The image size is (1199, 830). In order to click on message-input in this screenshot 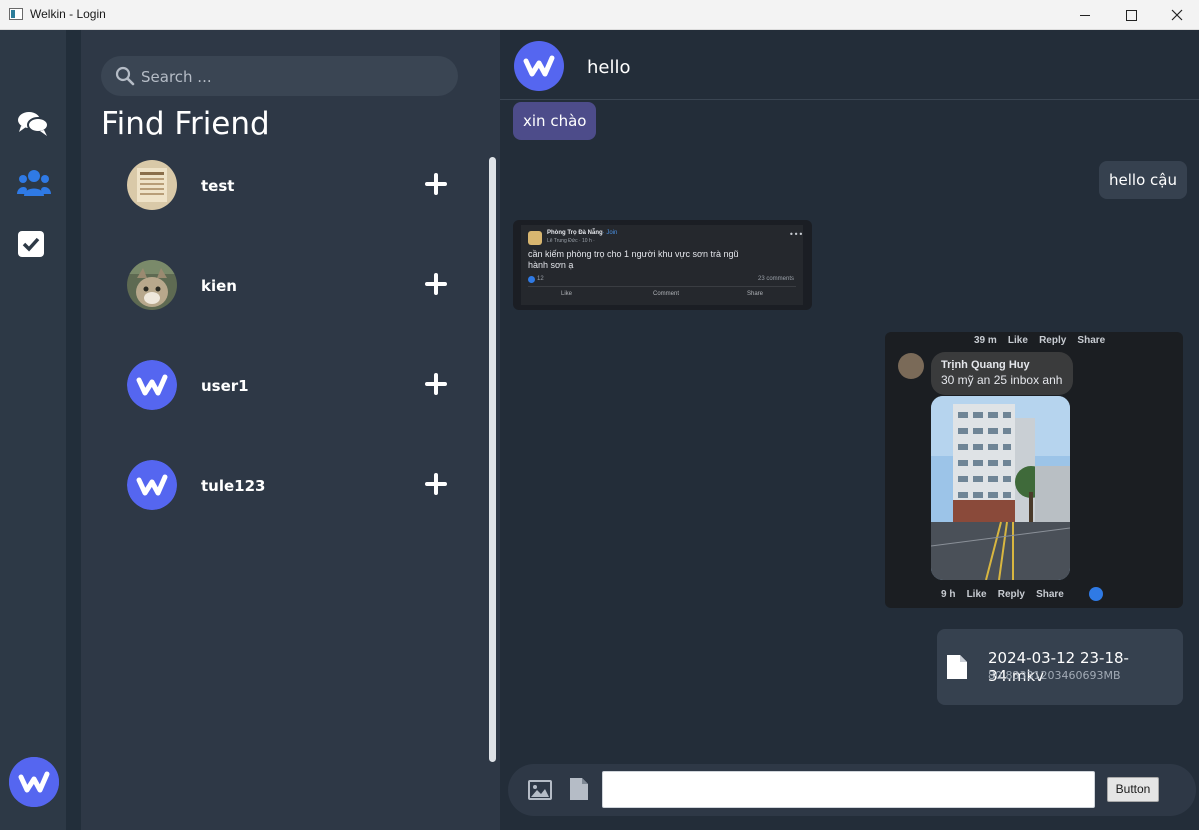, I will do `click(848, 789)`.